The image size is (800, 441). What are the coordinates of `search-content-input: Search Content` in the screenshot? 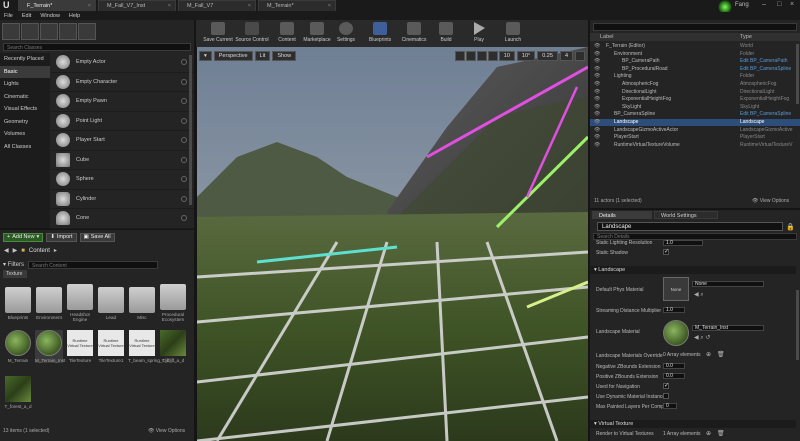 It's located at (93, 264).